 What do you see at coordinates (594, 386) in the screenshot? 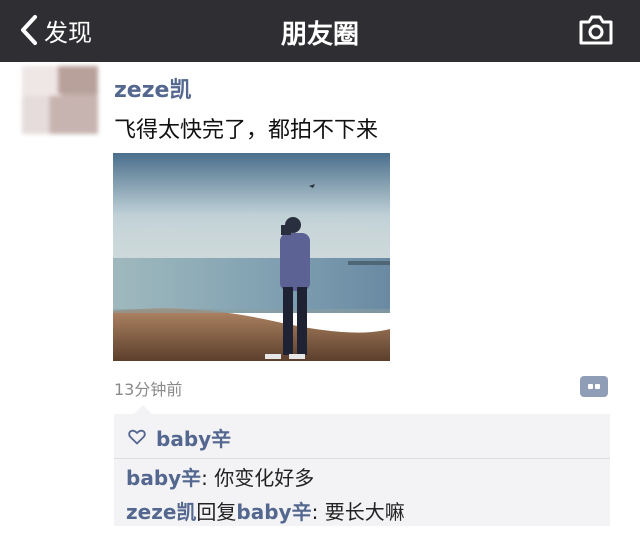
I see `comment-button` at bounding box center [594, 386].